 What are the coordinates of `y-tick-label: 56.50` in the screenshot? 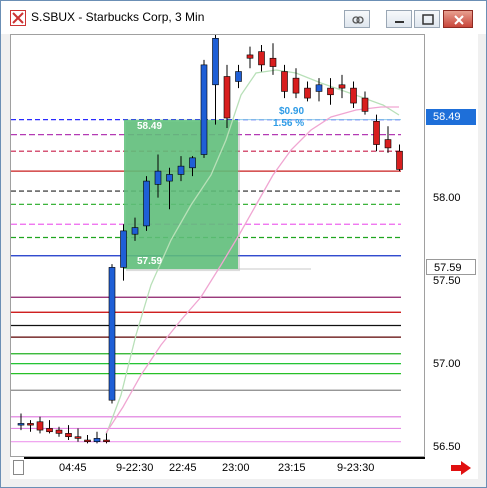 It's located at (447, 447).